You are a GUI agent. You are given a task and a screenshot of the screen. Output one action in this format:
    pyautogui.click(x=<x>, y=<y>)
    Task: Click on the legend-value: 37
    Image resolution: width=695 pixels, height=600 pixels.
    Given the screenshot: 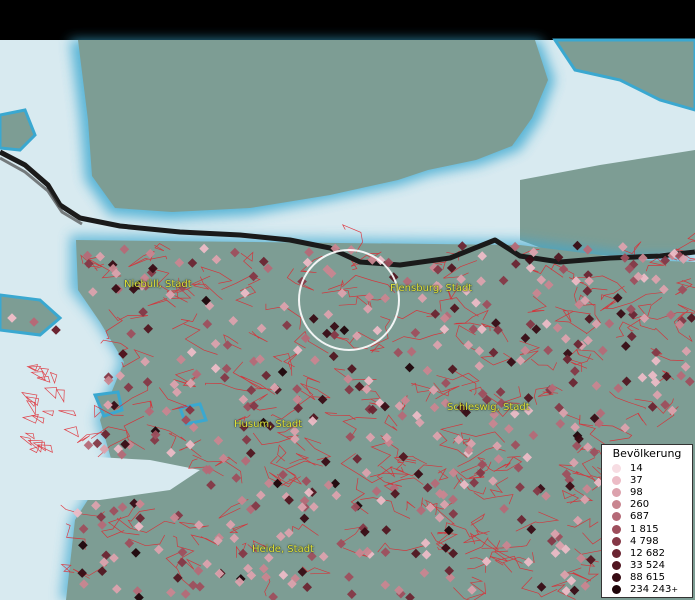 What is the action you would take?
    pyautogui.click(x=636, y=480)
    